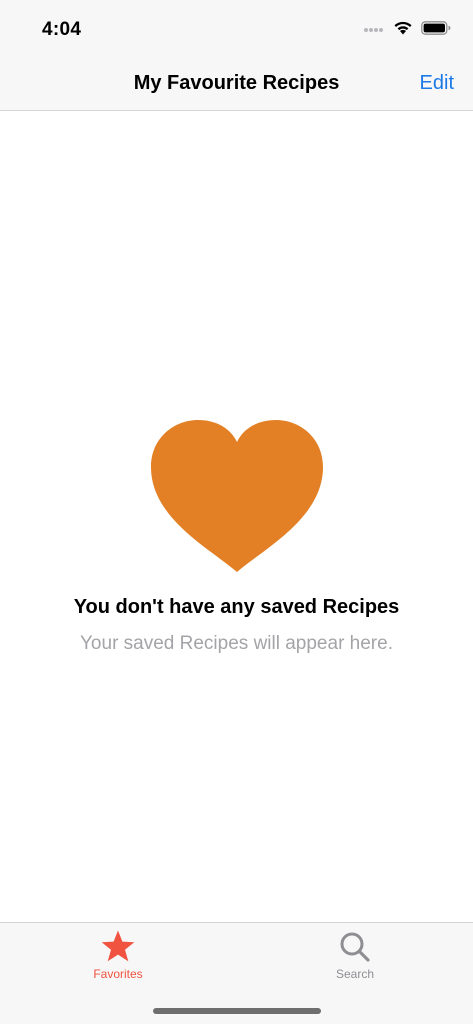 The height and width of the screenshot is (1024, 473). I want to click on status-bar: 4:04, so click(236, 29).